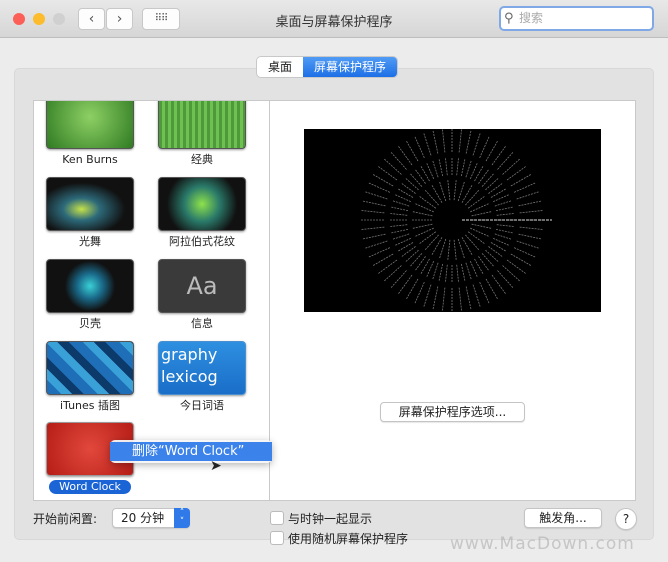 The image size is (668, 562). What do you see at coordinates (350, 67) in the screenshot?
I see `tab-screensaver: 屏幕保护程序` at bounding box center [350, 67].